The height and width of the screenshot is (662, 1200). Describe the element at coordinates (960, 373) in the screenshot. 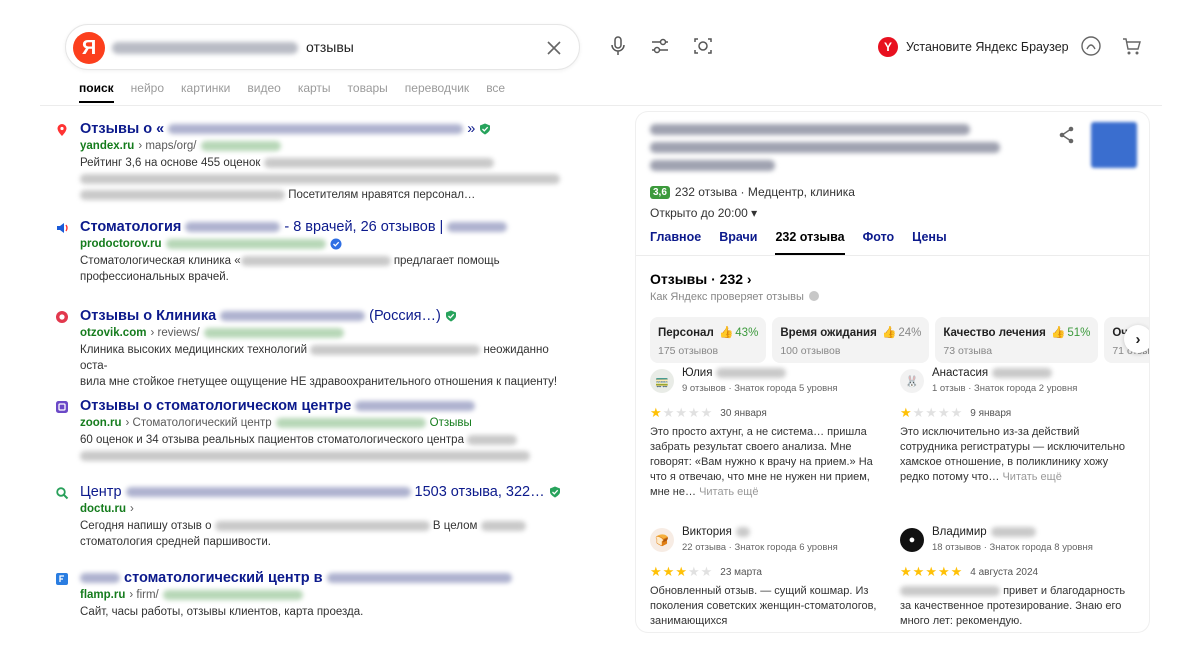

I see `reviewer-name: Анастасия` at that location.